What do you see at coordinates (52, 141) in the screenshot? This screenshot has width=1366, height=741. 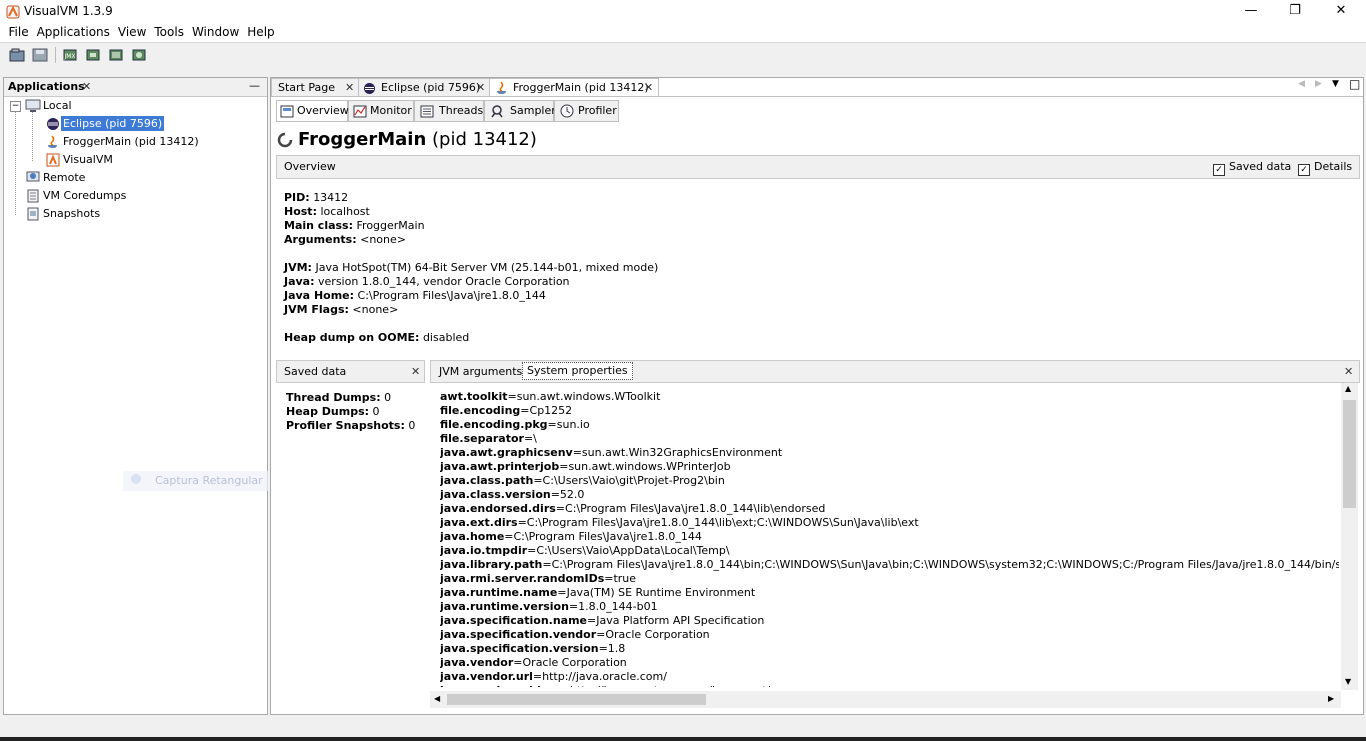 I see `java-icon` at bounding box center [52, 141].